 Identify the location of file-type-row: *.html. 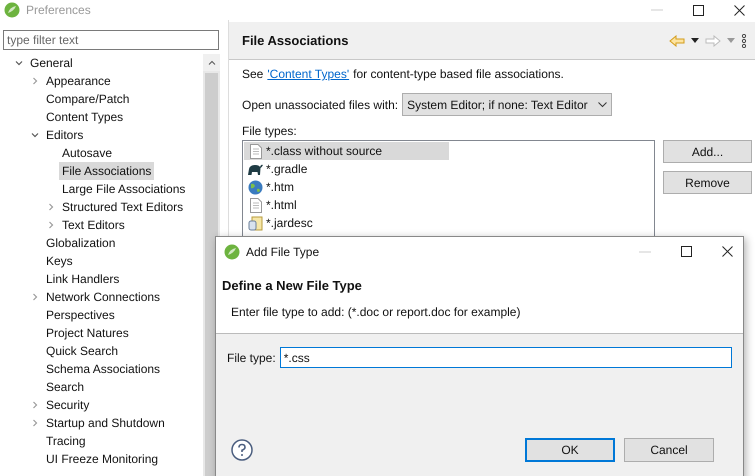
(346, 205).